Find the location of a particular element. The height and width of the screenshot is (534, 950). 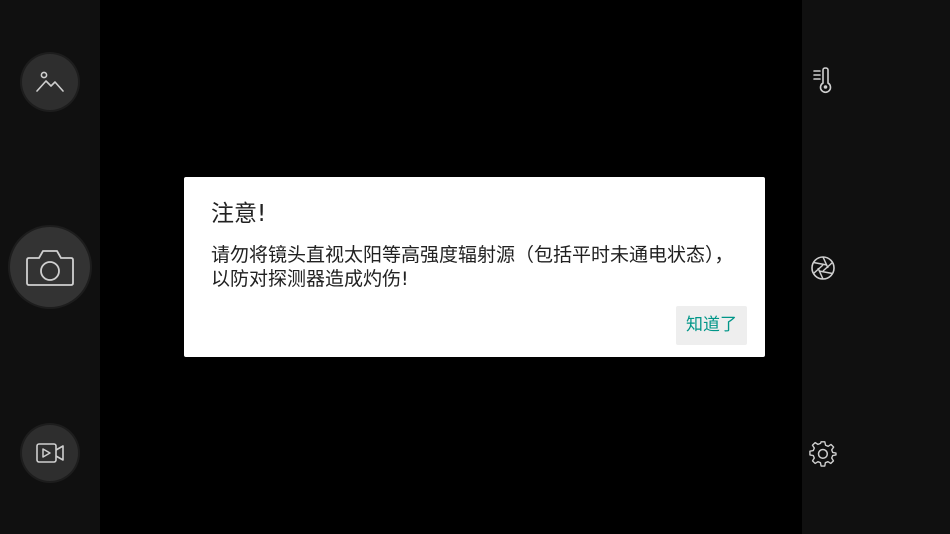

mountain-image-icon is located at coordinates (50, 81).